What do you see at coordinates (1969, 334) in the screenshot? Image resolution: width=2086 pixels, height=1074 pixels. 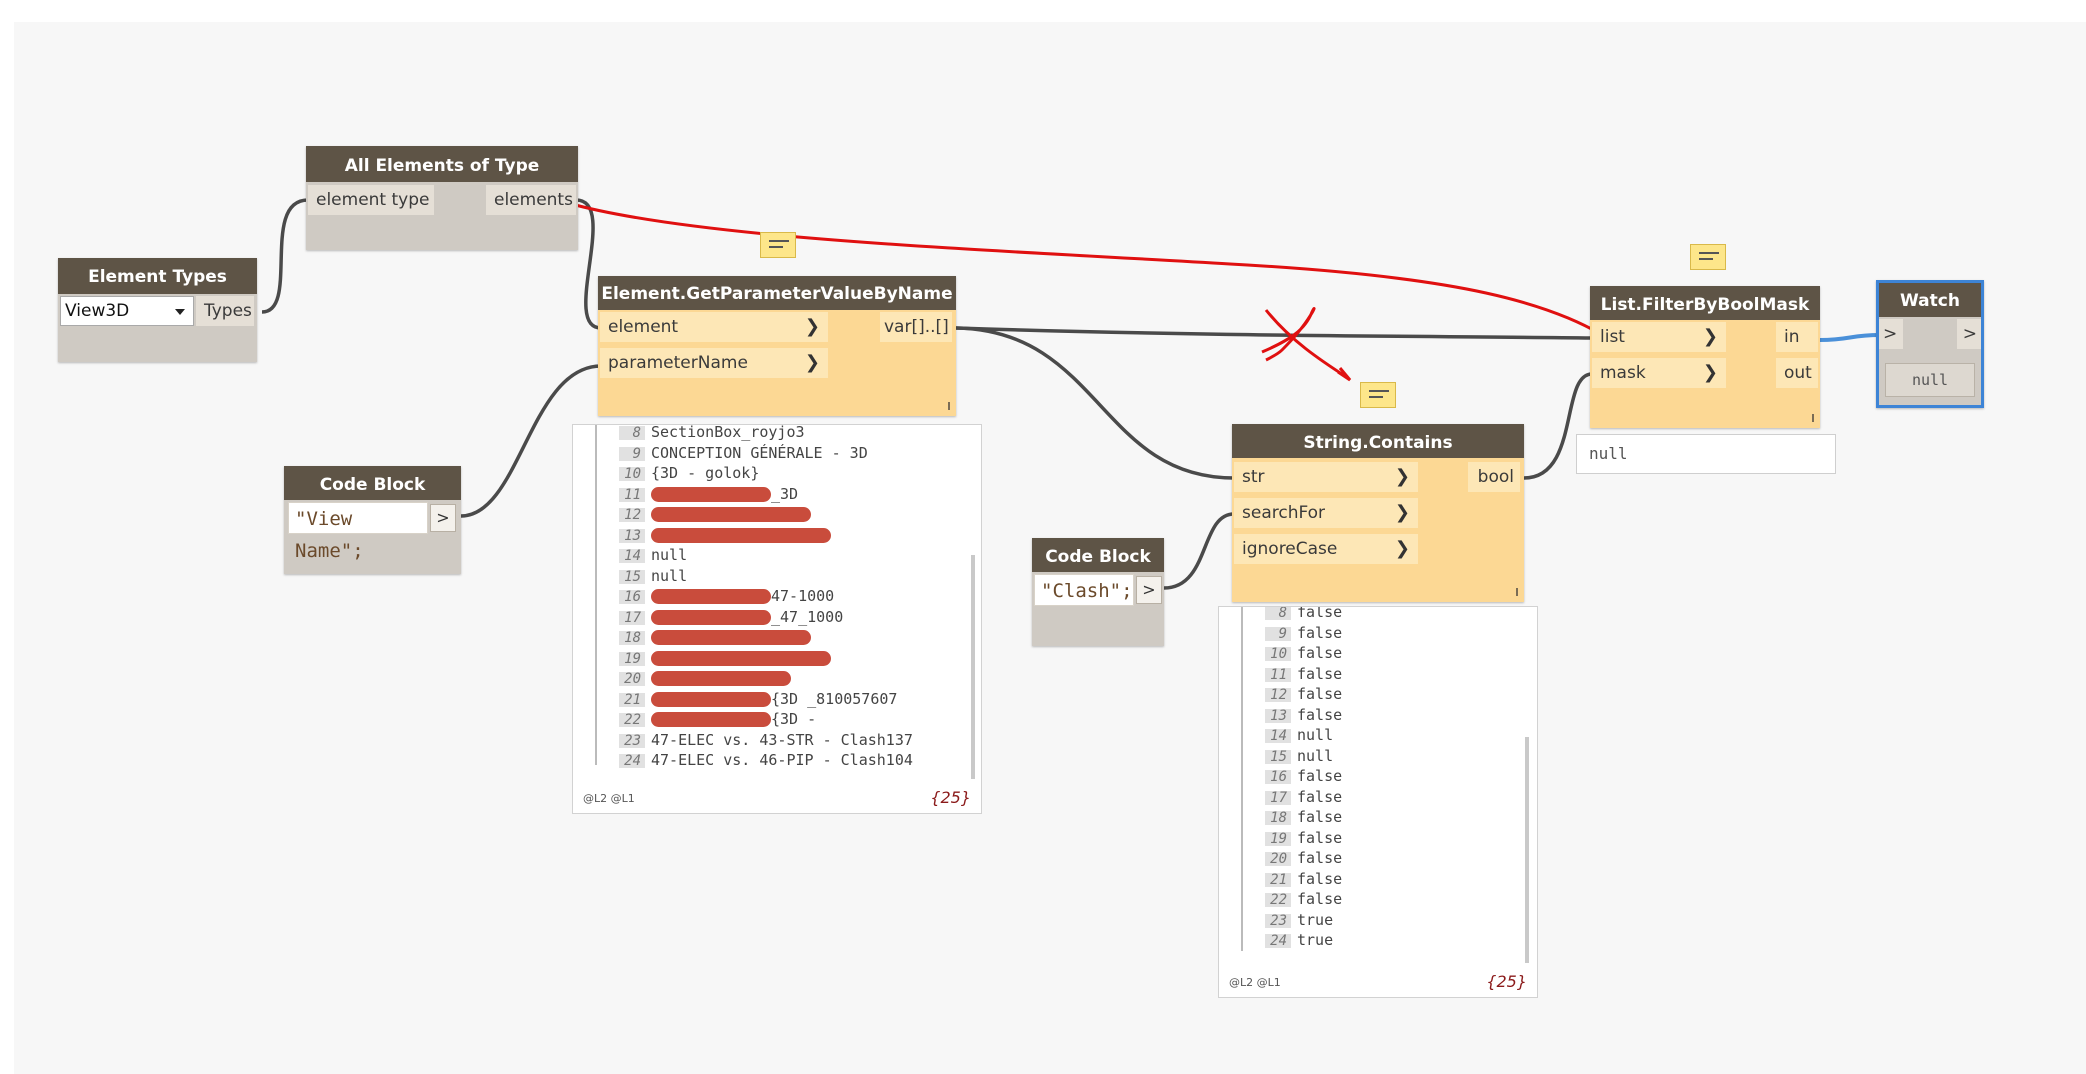 I see `watch-output-port: >` at bounding box center [1969, 334].